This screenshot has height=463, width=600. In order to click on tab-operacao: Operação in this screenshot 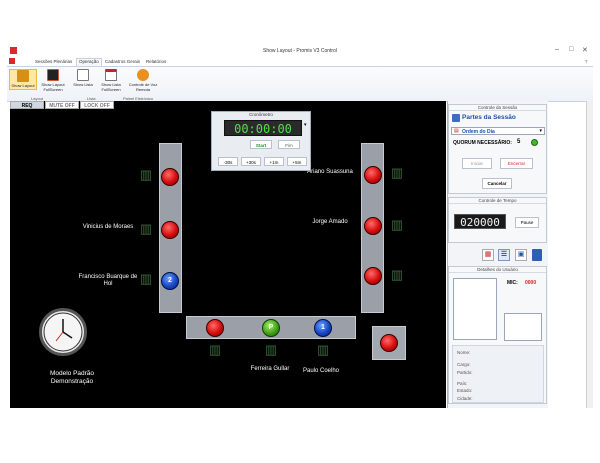, I will do `click(89, 62)`.